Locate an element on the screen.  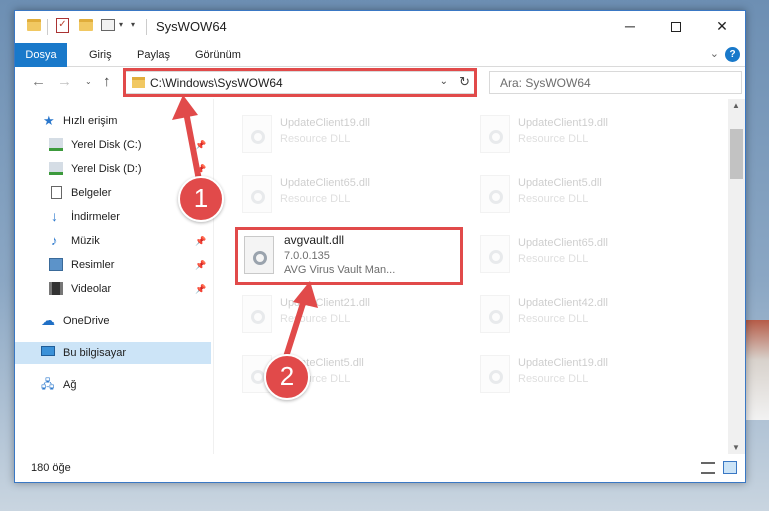
search-input: Ara: SysWOW64 is located at coordinates (615, 82).